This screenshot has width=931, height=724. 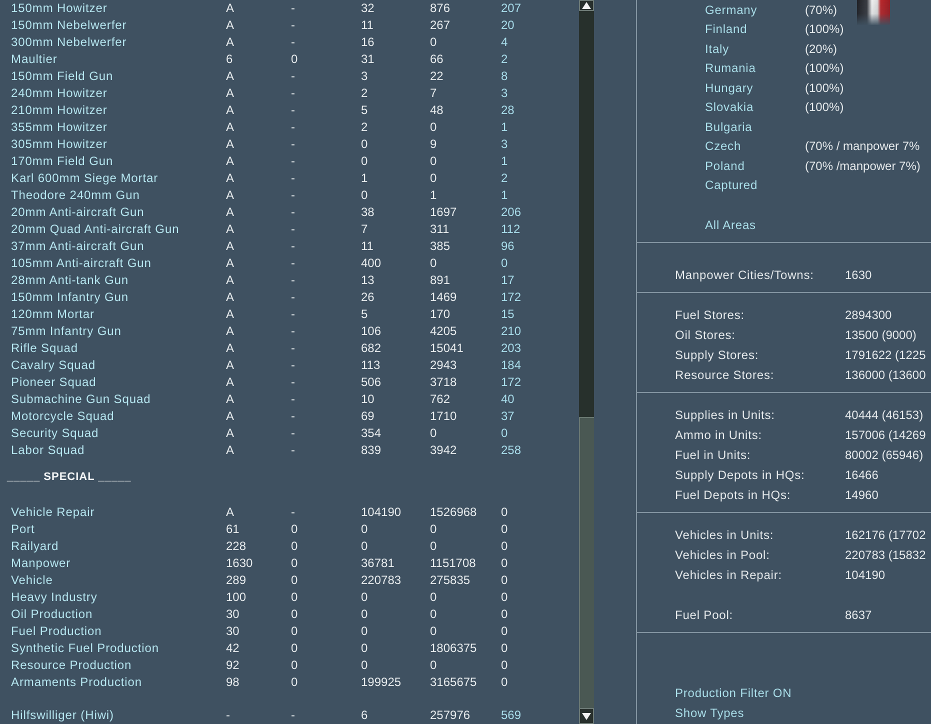 I want to click on nation-link: Rumania, so click(x=730, y=68).